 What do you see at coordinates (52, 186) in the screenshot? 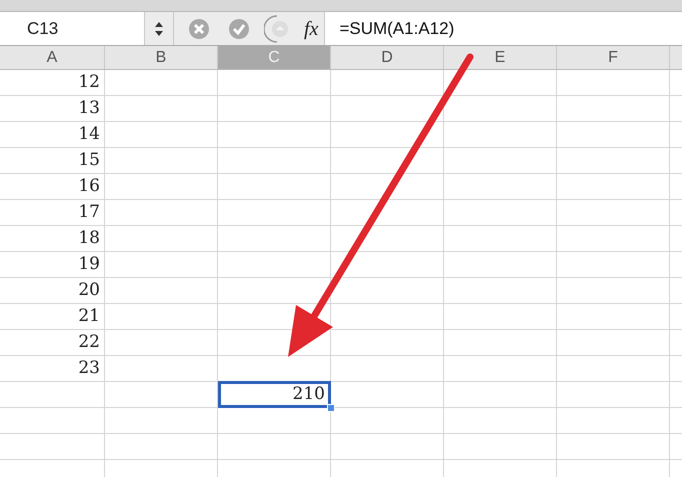
I see `table-cell: 16` at bounding box center [52, 186].